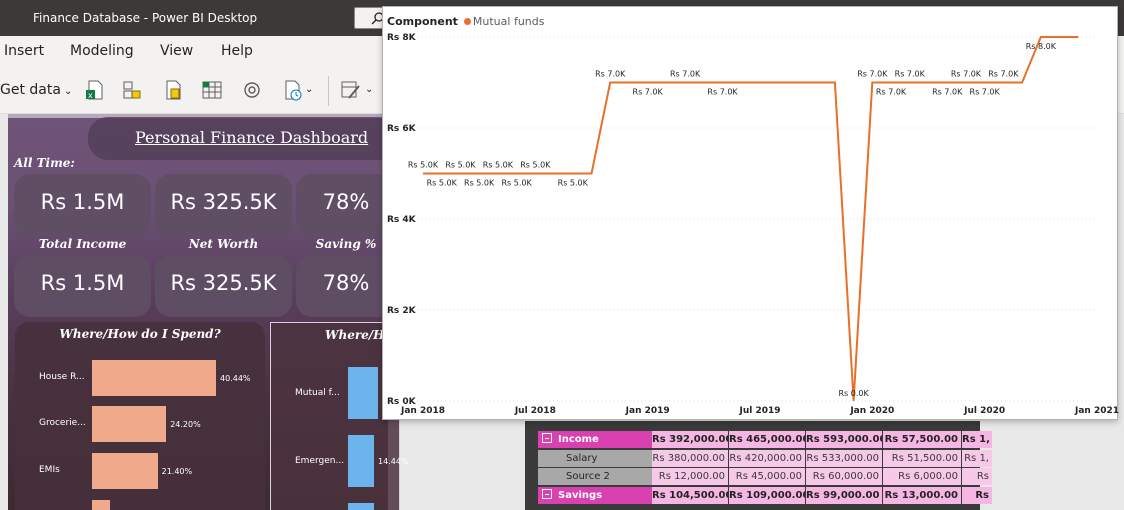 This screenshot has width=1124, height=510. Describe the element at coordinates (922, 458) in the screenshot. I see `matrix-cell: Rs 51,500.00` at that location.